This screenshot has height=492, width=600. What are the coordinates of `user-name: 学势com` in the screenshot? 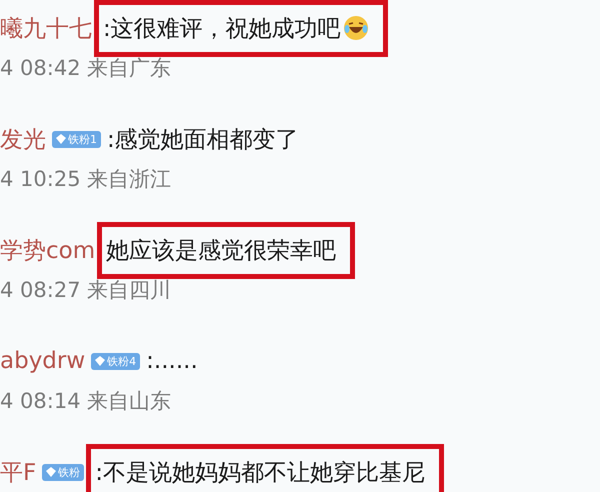 It's located at (48, 250).